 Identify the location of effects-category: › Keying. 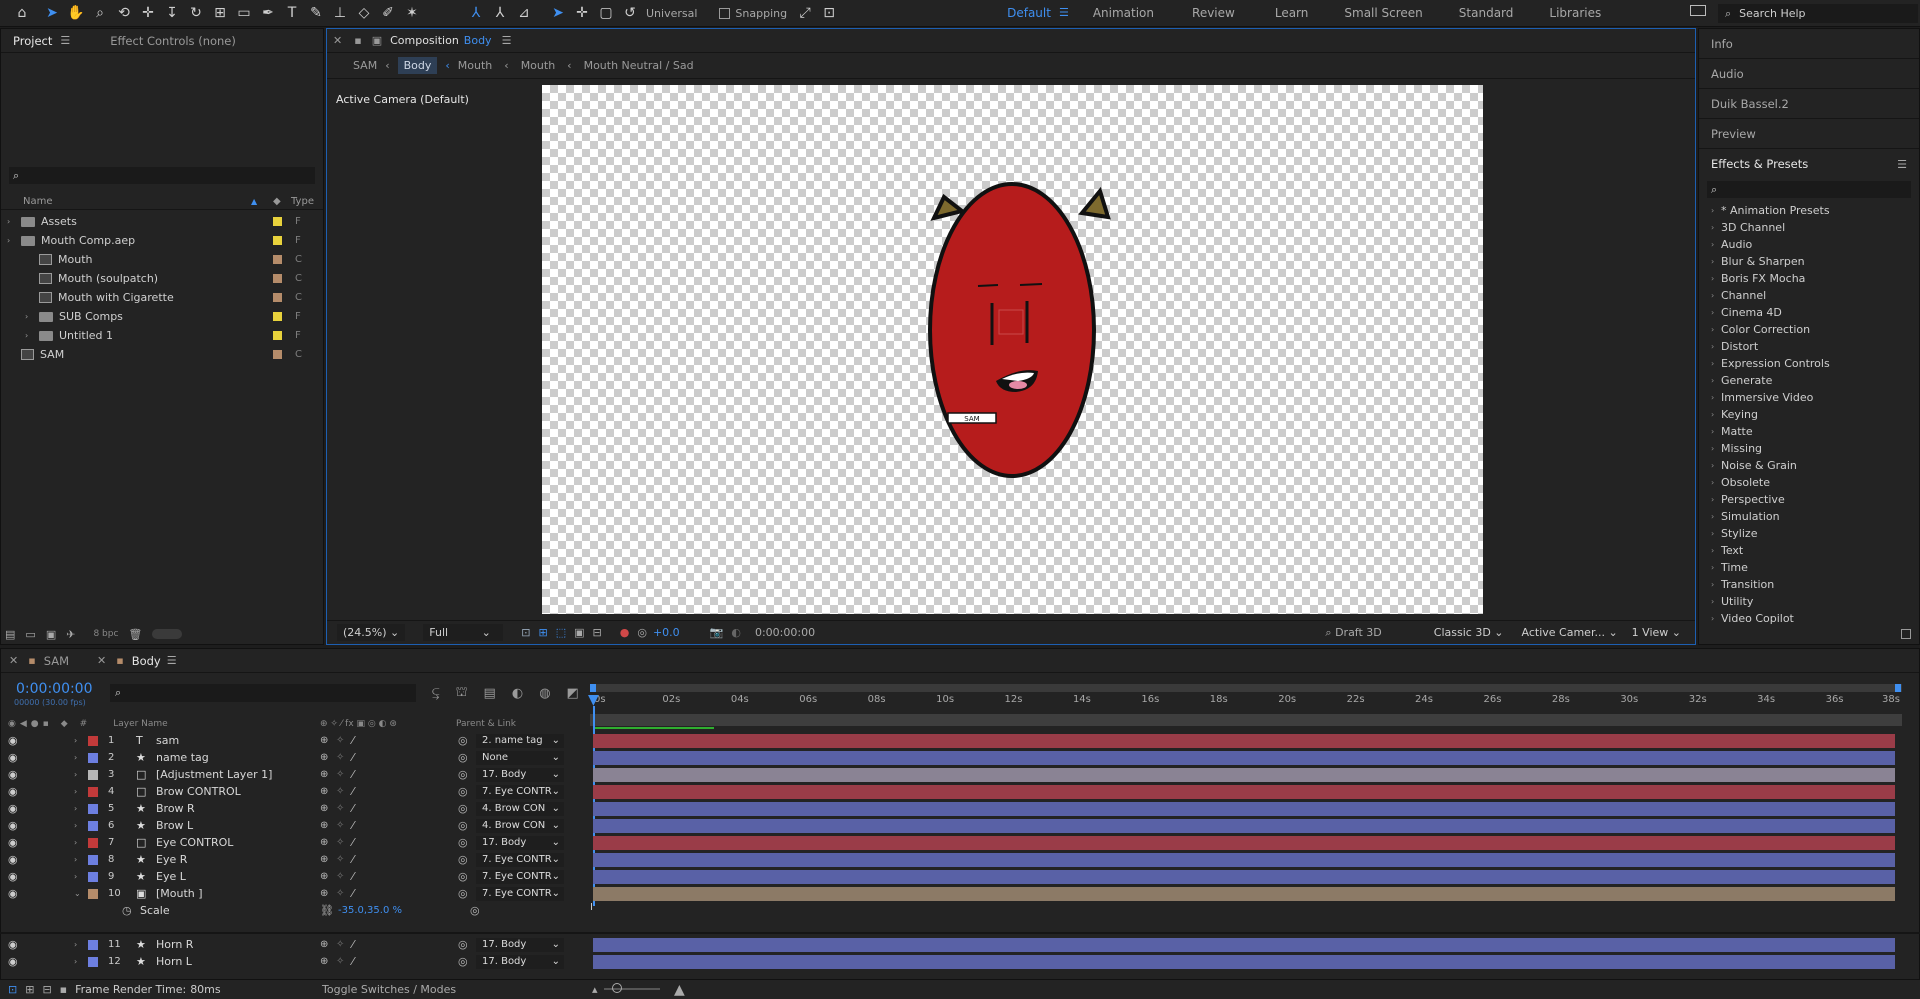
(1809, 414).